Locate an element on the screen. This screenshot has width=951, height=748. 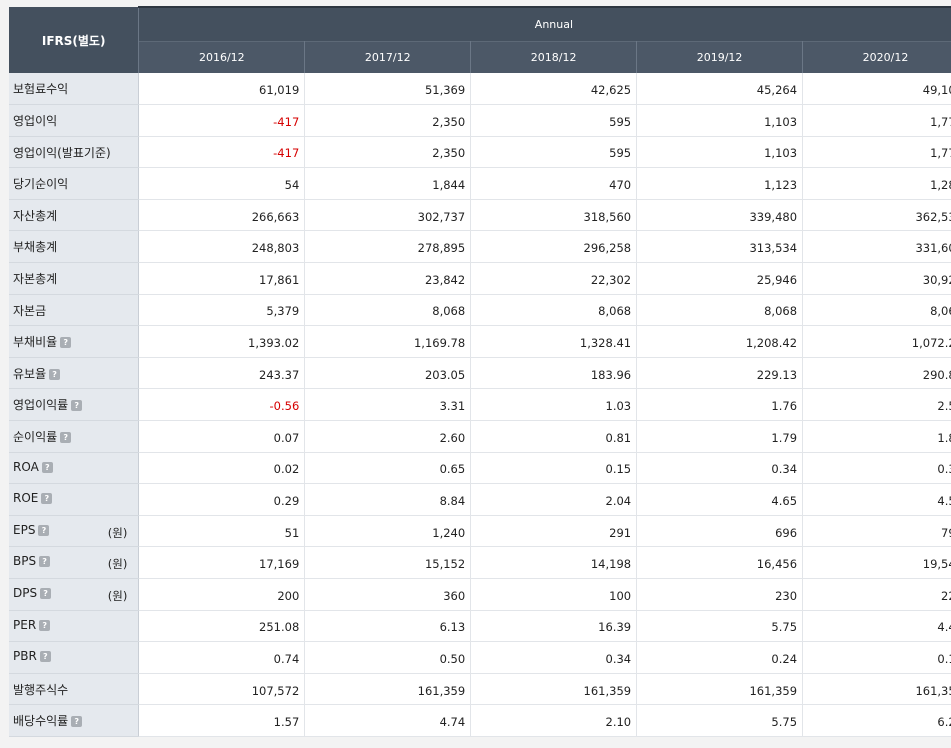
value-cell: 290.84 is located at coordinates (876, 373).